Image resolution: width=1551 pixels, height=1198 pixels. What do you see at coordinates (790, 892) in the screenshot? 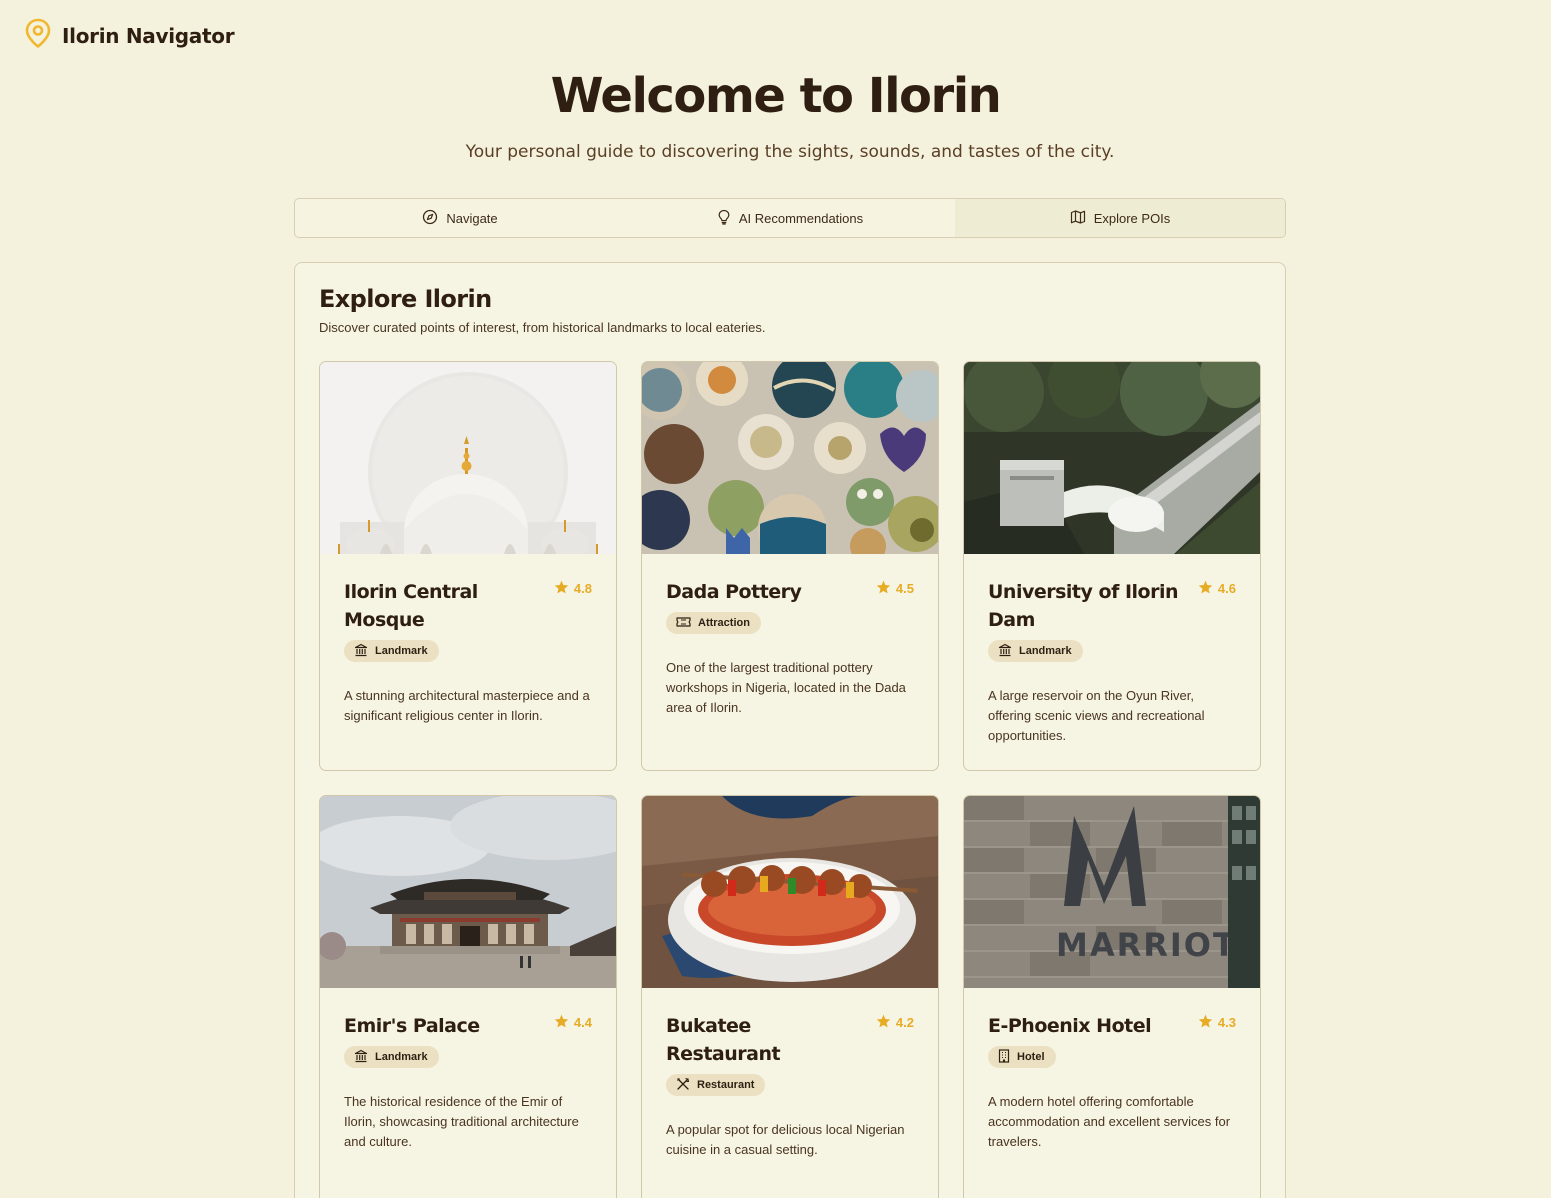
I see `food-photo` at bounding box center [790, 892].